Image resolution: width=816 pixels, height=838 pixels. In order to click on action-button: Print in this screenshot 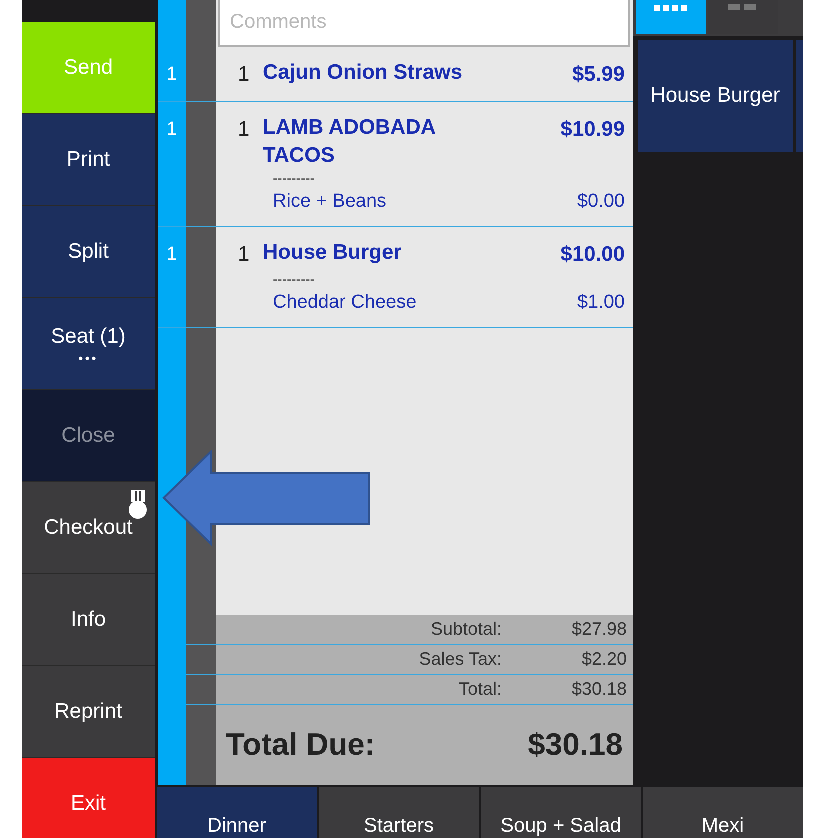, I will do `click(88, 160)`.